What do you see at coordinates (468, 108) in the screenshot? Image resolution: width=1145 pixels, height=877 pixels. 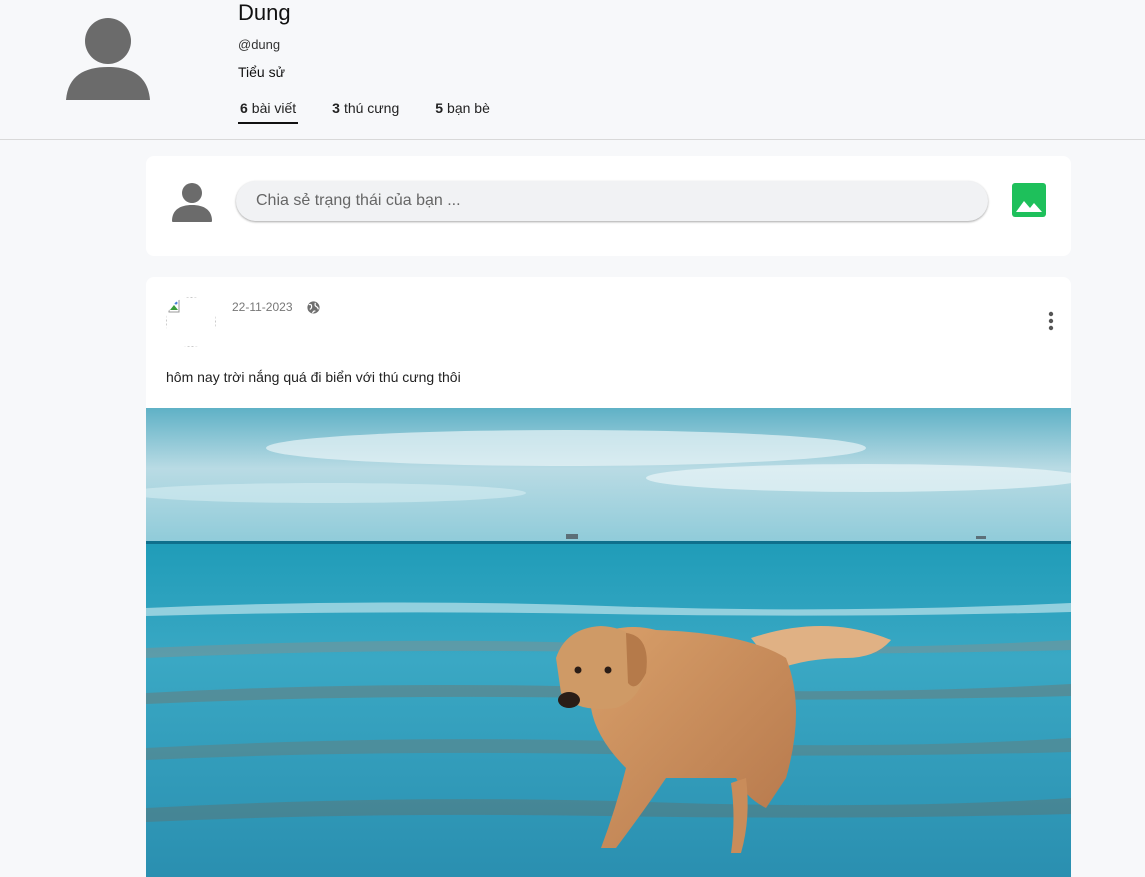 I see `friends-label: bạn bè` at bounding box center [468, 108].